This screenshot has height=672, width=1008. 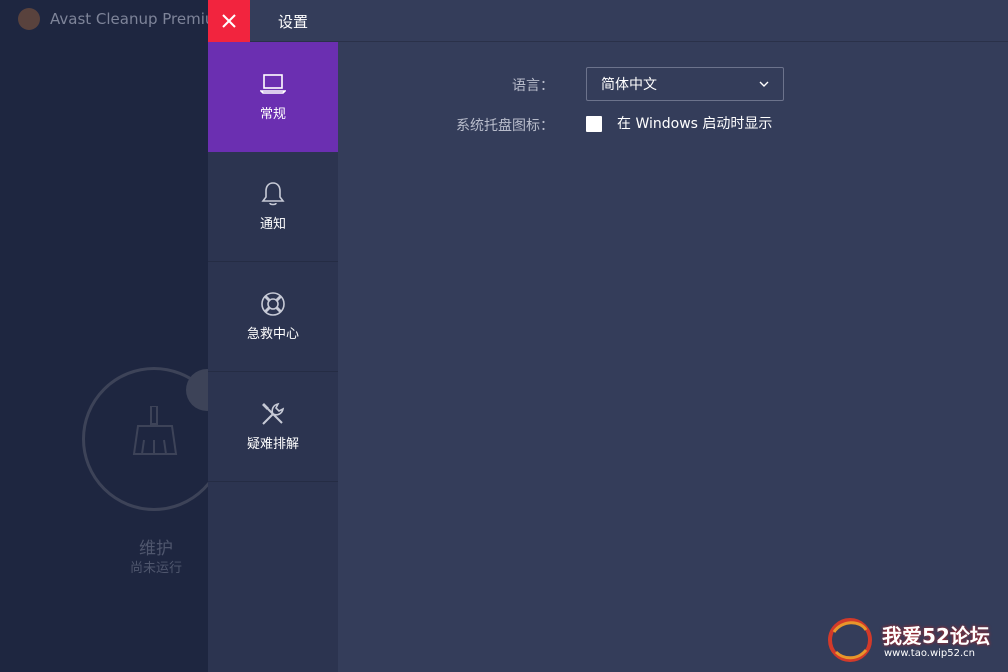 I want to click on language-select-value: 简体中文, so click(x=629, y=85).